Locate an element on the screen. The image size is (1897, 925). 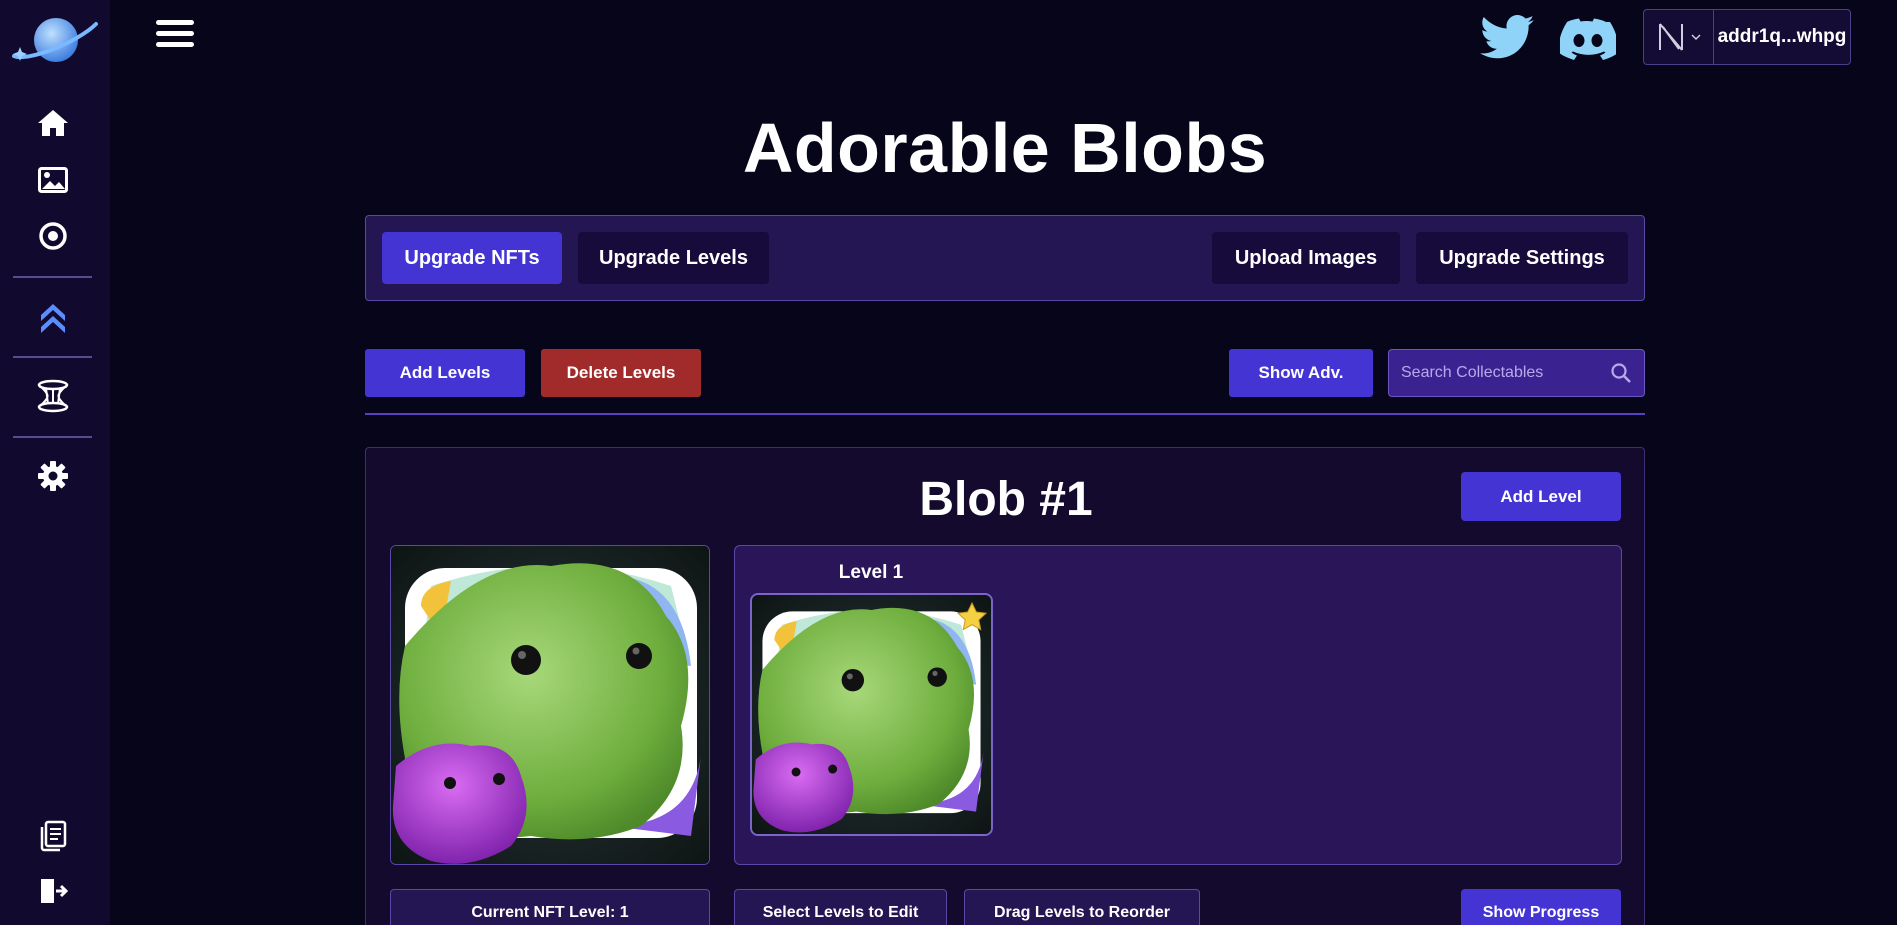
star-icon is located at coordinates (972, 616).